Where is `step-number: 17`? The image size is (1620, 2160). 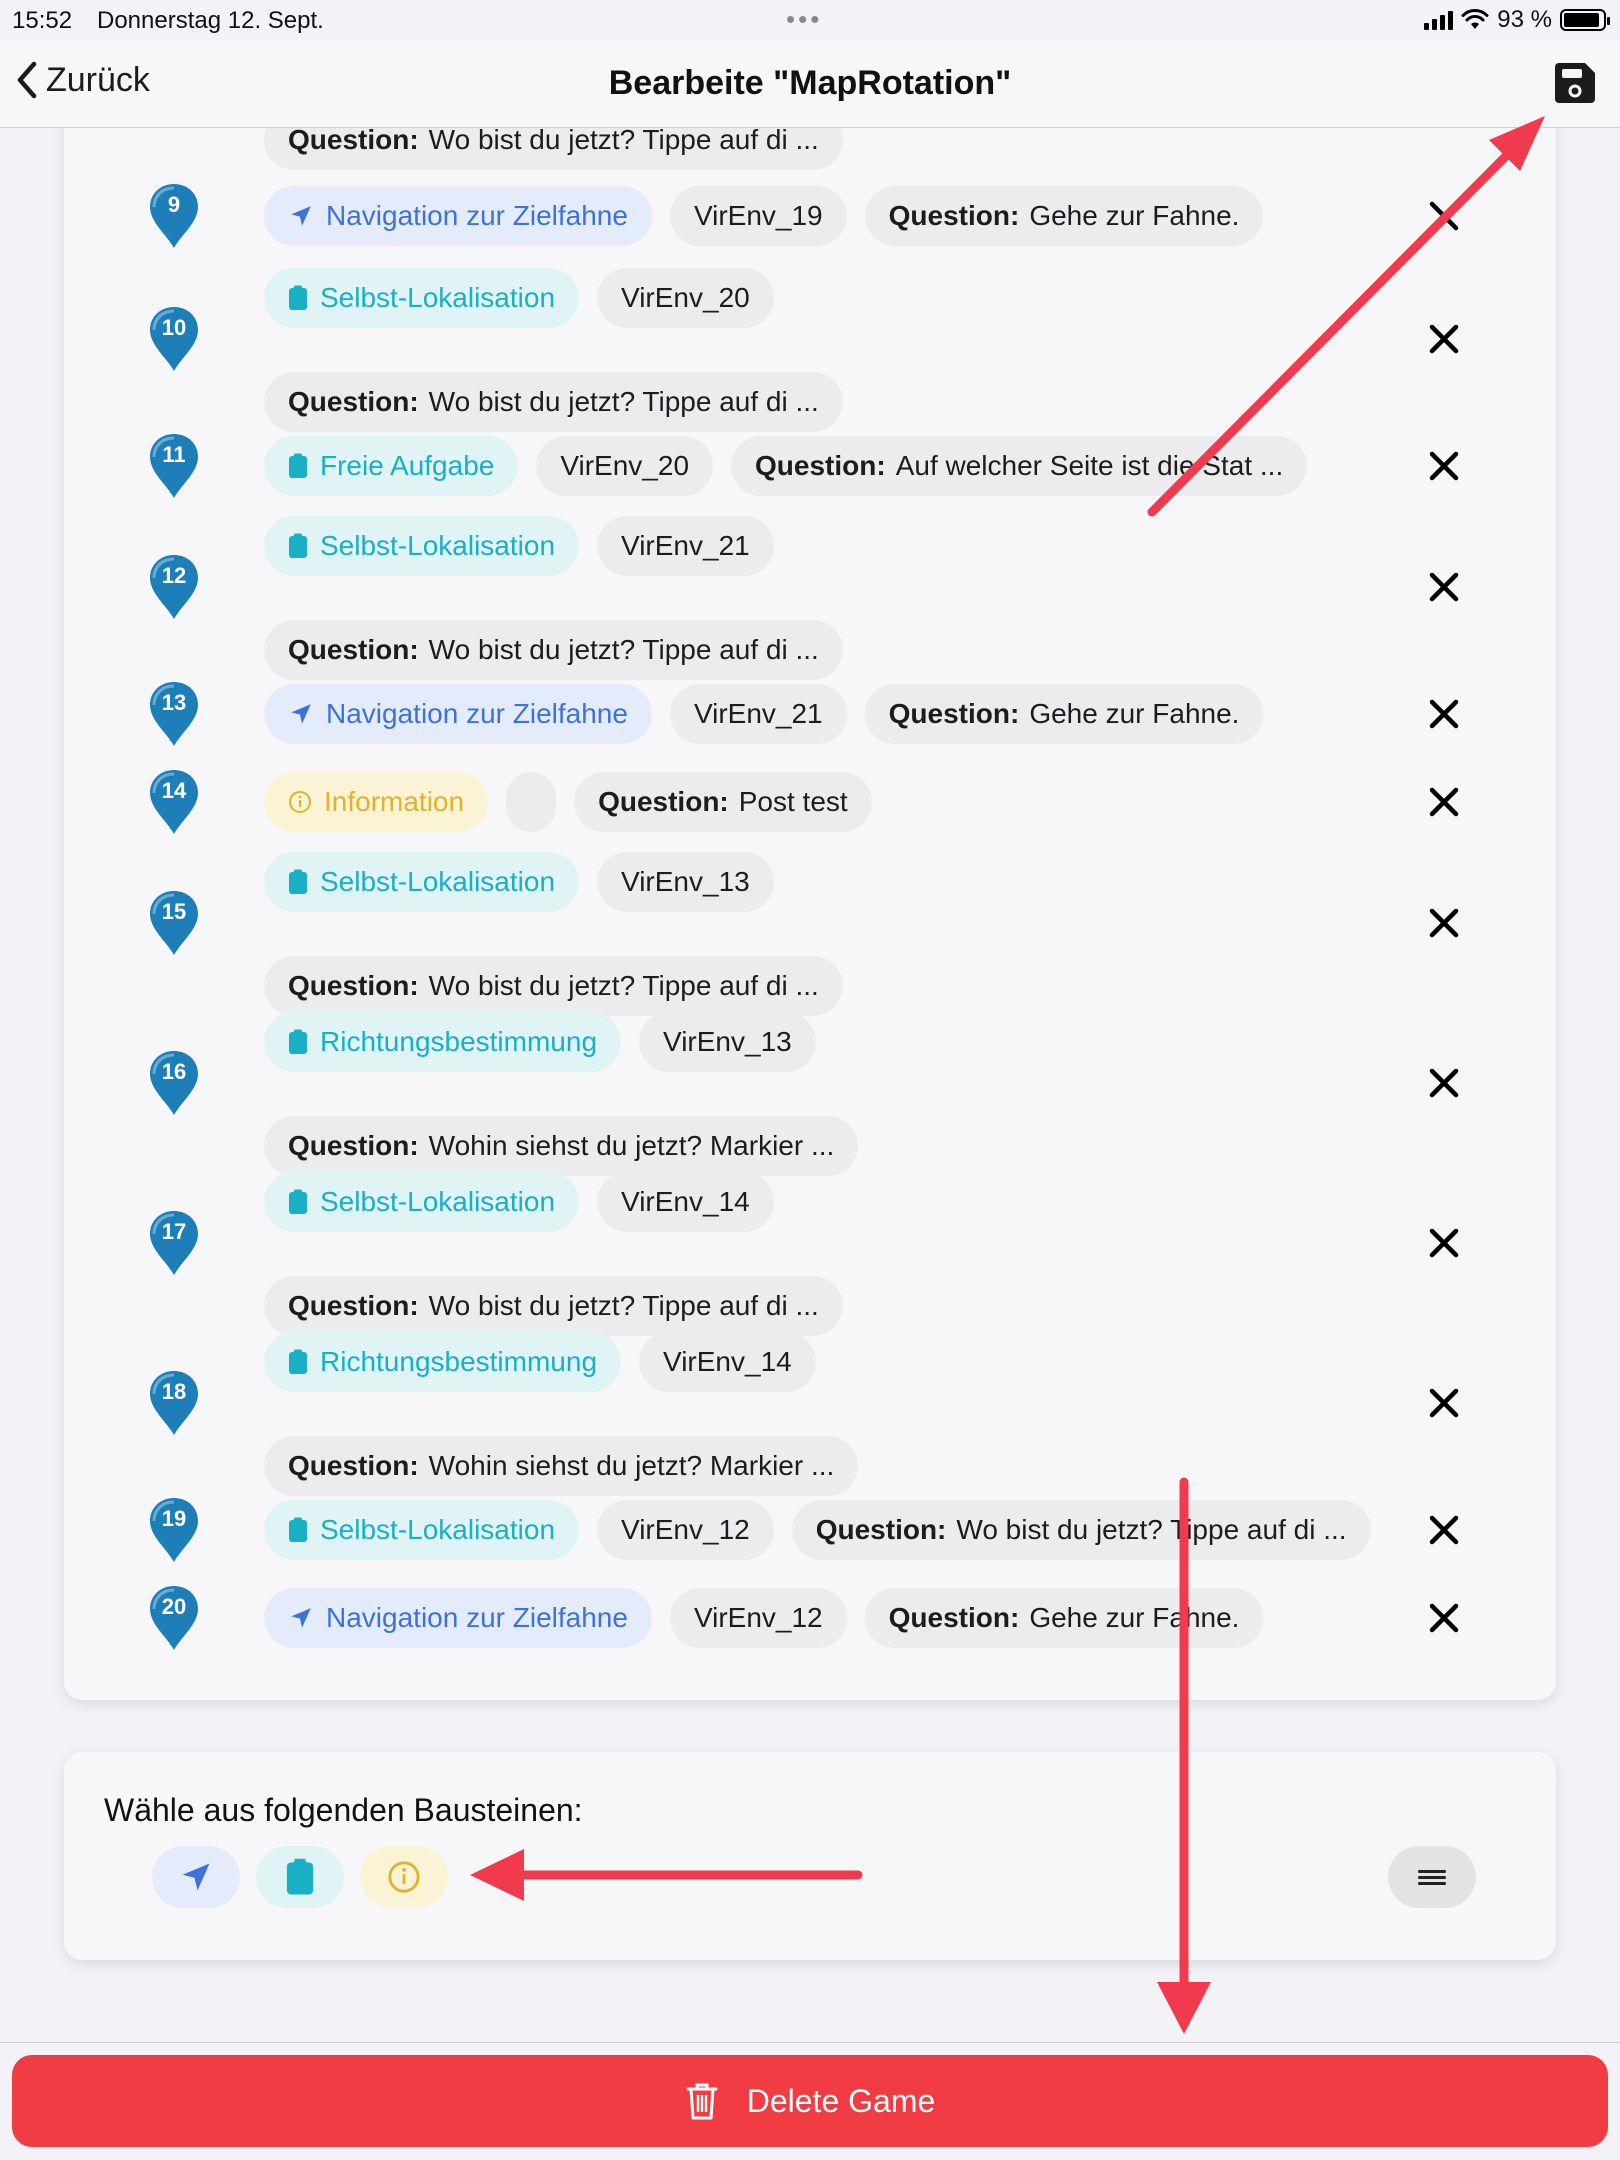
step-number: 17 is located at coordinates (174, 1231).